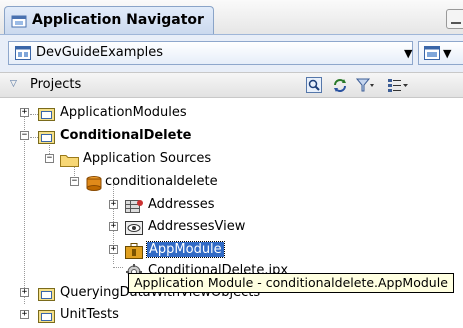 Image resolution: width=463 pixels, height=328 pixels. I want to click on application-selector-value: DevGuideExamples, so click(100, 52).